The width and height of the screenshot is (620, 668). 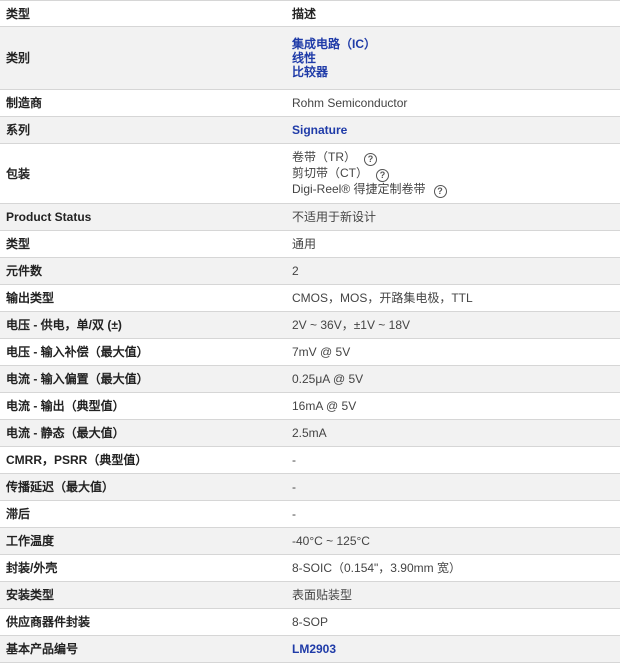 I want to click on row-value: 2.5mA, so click(x=454, y=433).